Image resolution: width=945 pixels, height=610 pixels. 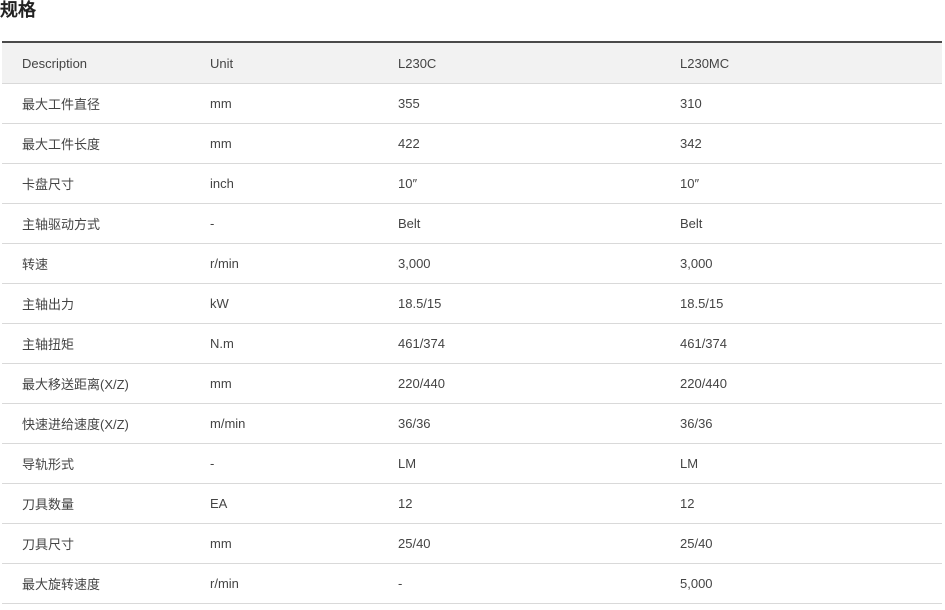 I want to click on cell-description: 卡盘尺寸, so click(x=96, y=183).